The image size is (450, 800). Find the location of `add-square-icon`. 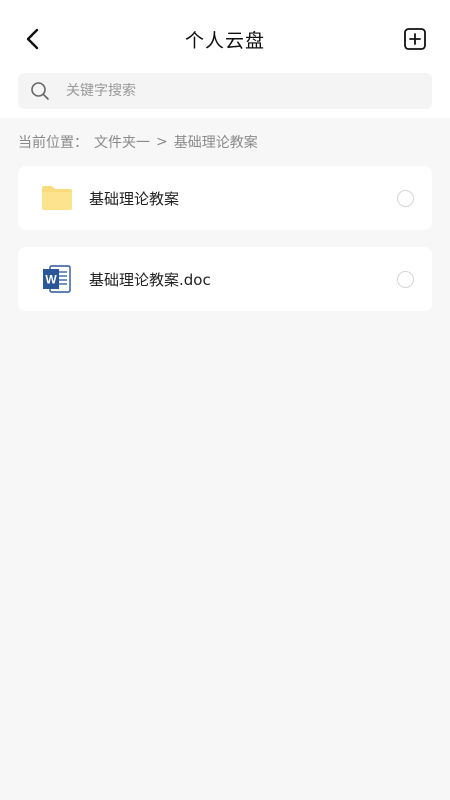

add-square-icon is located at coordinates (415, 39).